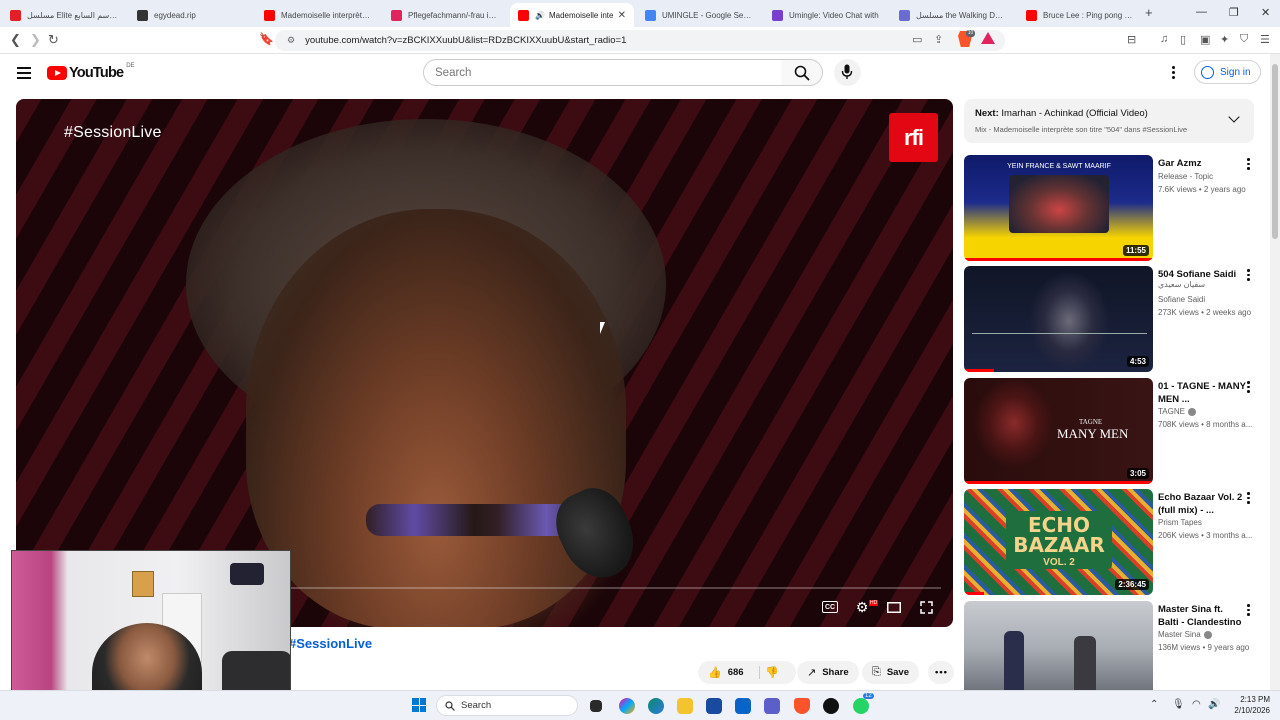 Image resolution: width=1280 pixels, height=720 pixels. What do you see at coordinates (596, 706) in the screenshot?
I see `task-view-icon` at bounding box center [596, 706].